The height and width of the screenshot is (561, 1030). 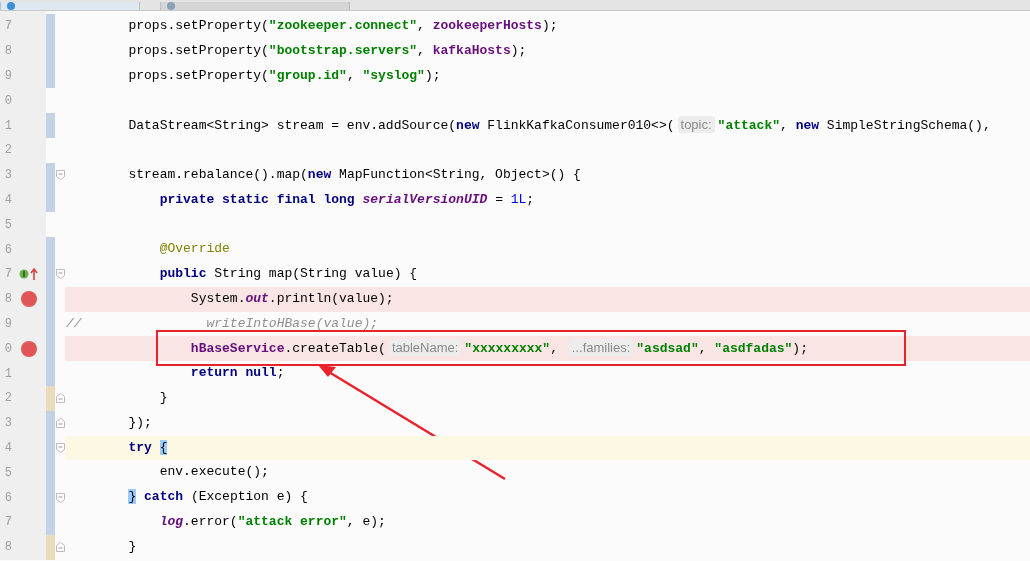 What do you see at coordinates (222, 323) in the screenshot?
I see `code-line: // writeIntoHBase(value);` at bounding box center [222, 323].